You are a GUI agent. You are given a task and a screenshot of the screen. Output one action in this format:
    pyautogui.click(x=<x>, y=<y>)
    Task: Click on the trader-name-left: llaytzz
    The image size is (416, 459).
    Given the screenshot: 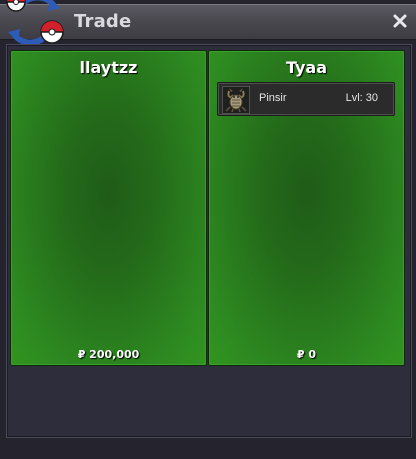 What is the action you would take?
    pyautogui.click(x=108, y=67)
    